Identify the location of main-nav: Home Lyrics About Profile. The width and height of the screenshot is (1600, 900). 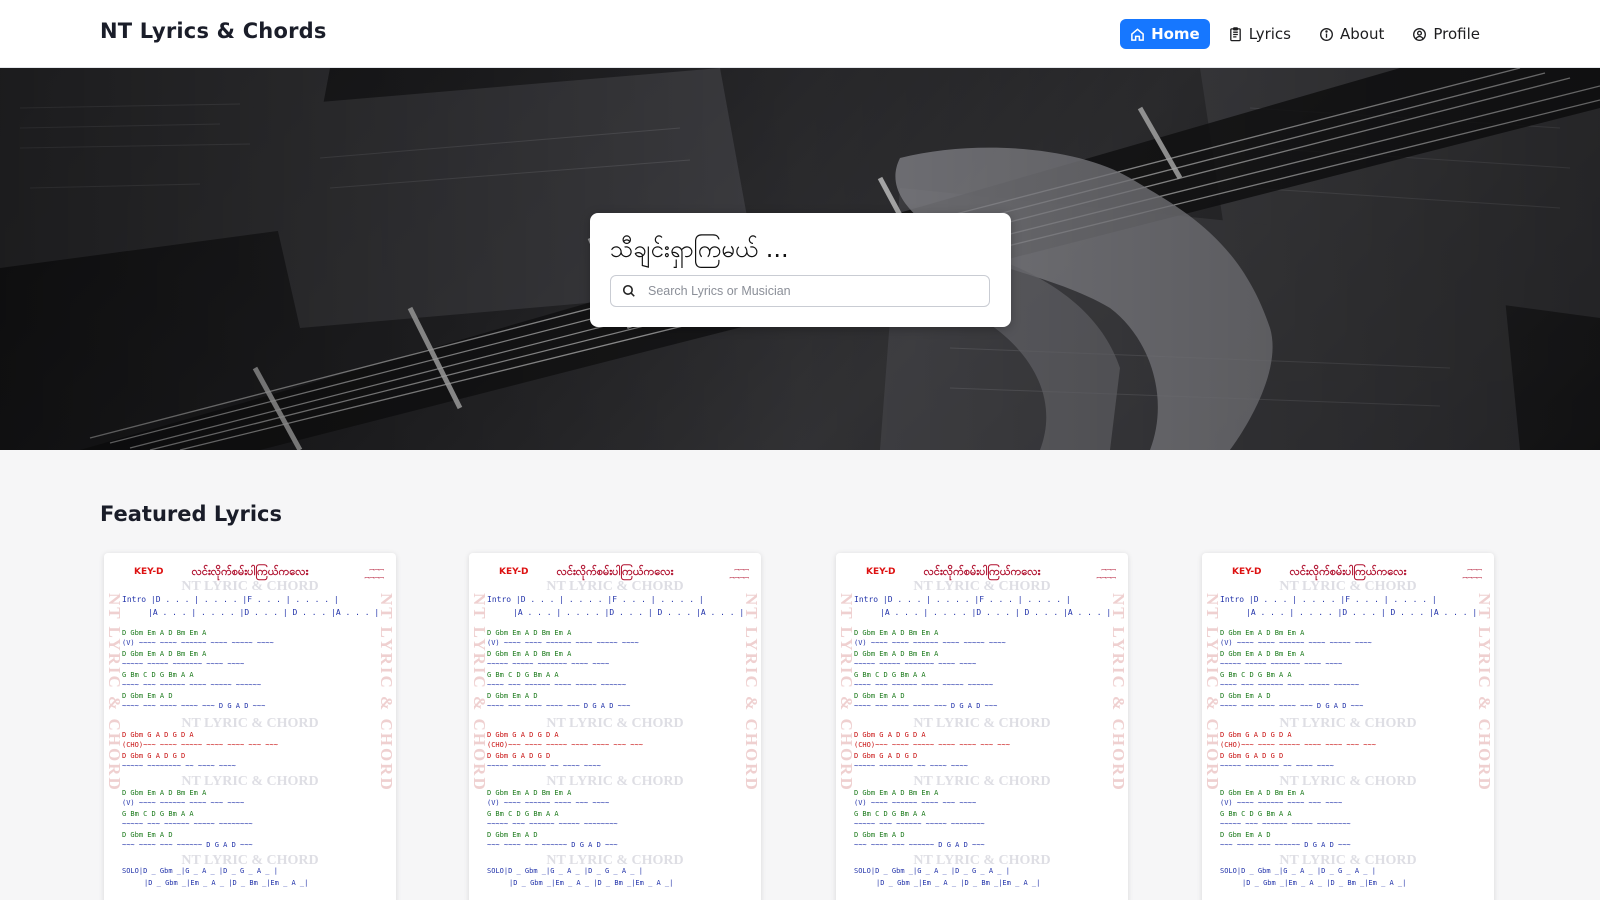
(1305, 34).